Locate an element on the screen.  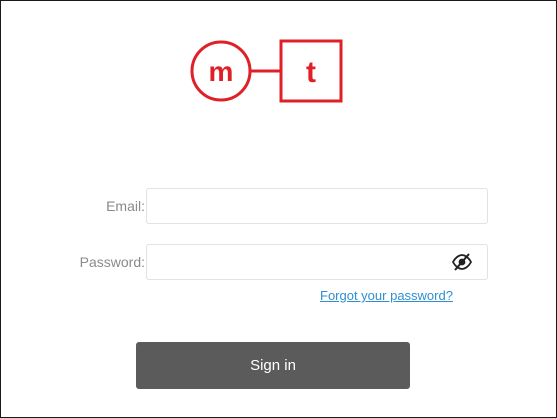
password-field is located at coordinates (317, 262).